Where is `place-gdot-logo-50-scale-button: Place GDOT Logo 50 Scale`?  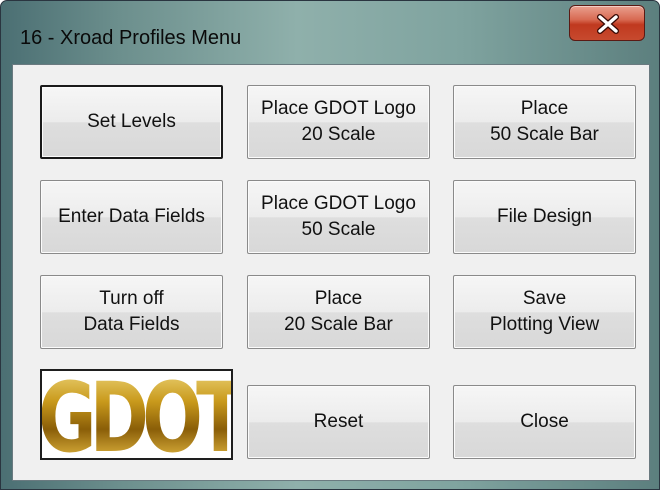
place-gdot-logo-50-scale-button: Place GDOT Logo 50 Scale is located at coordinates (338, 217).